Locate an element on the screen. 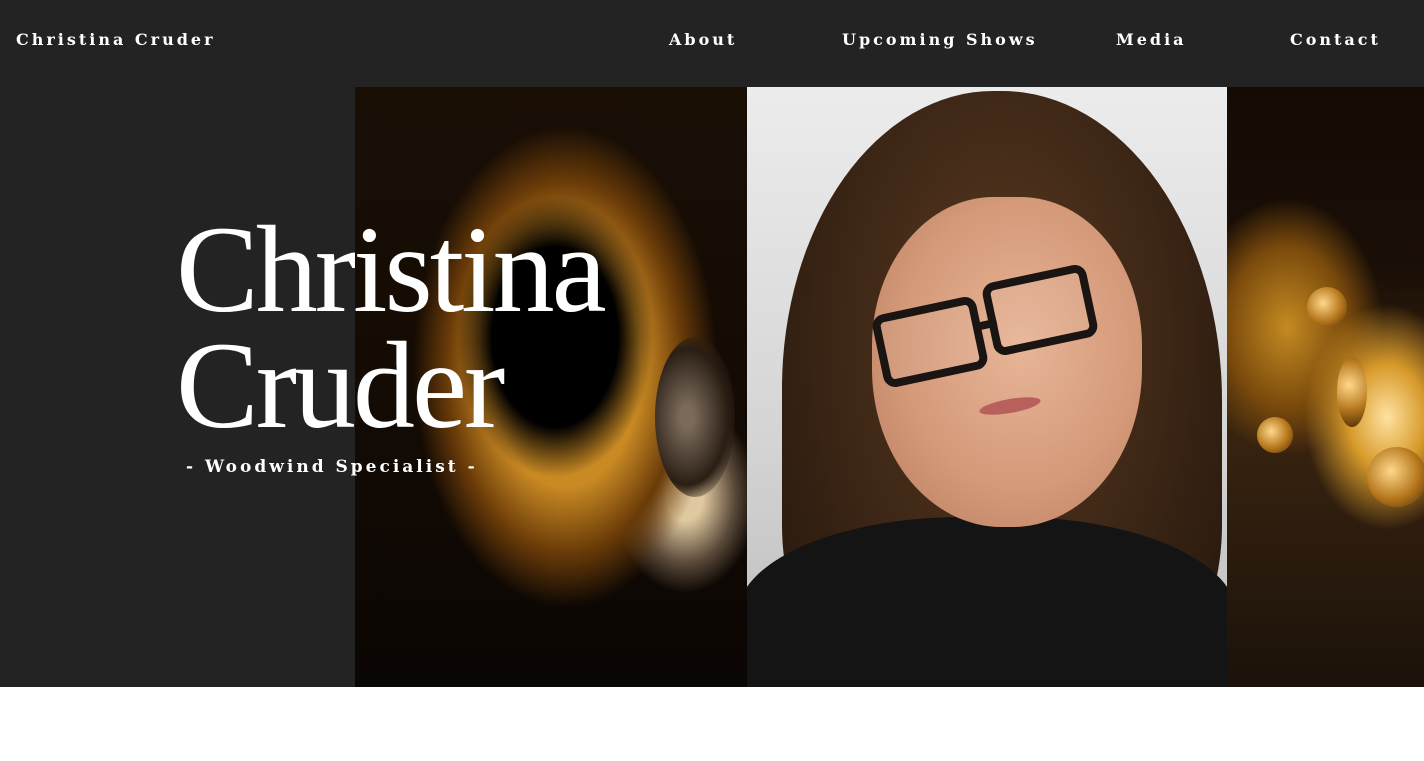  hero-title-last-name: Cruder is located at coordinates (340, 385).